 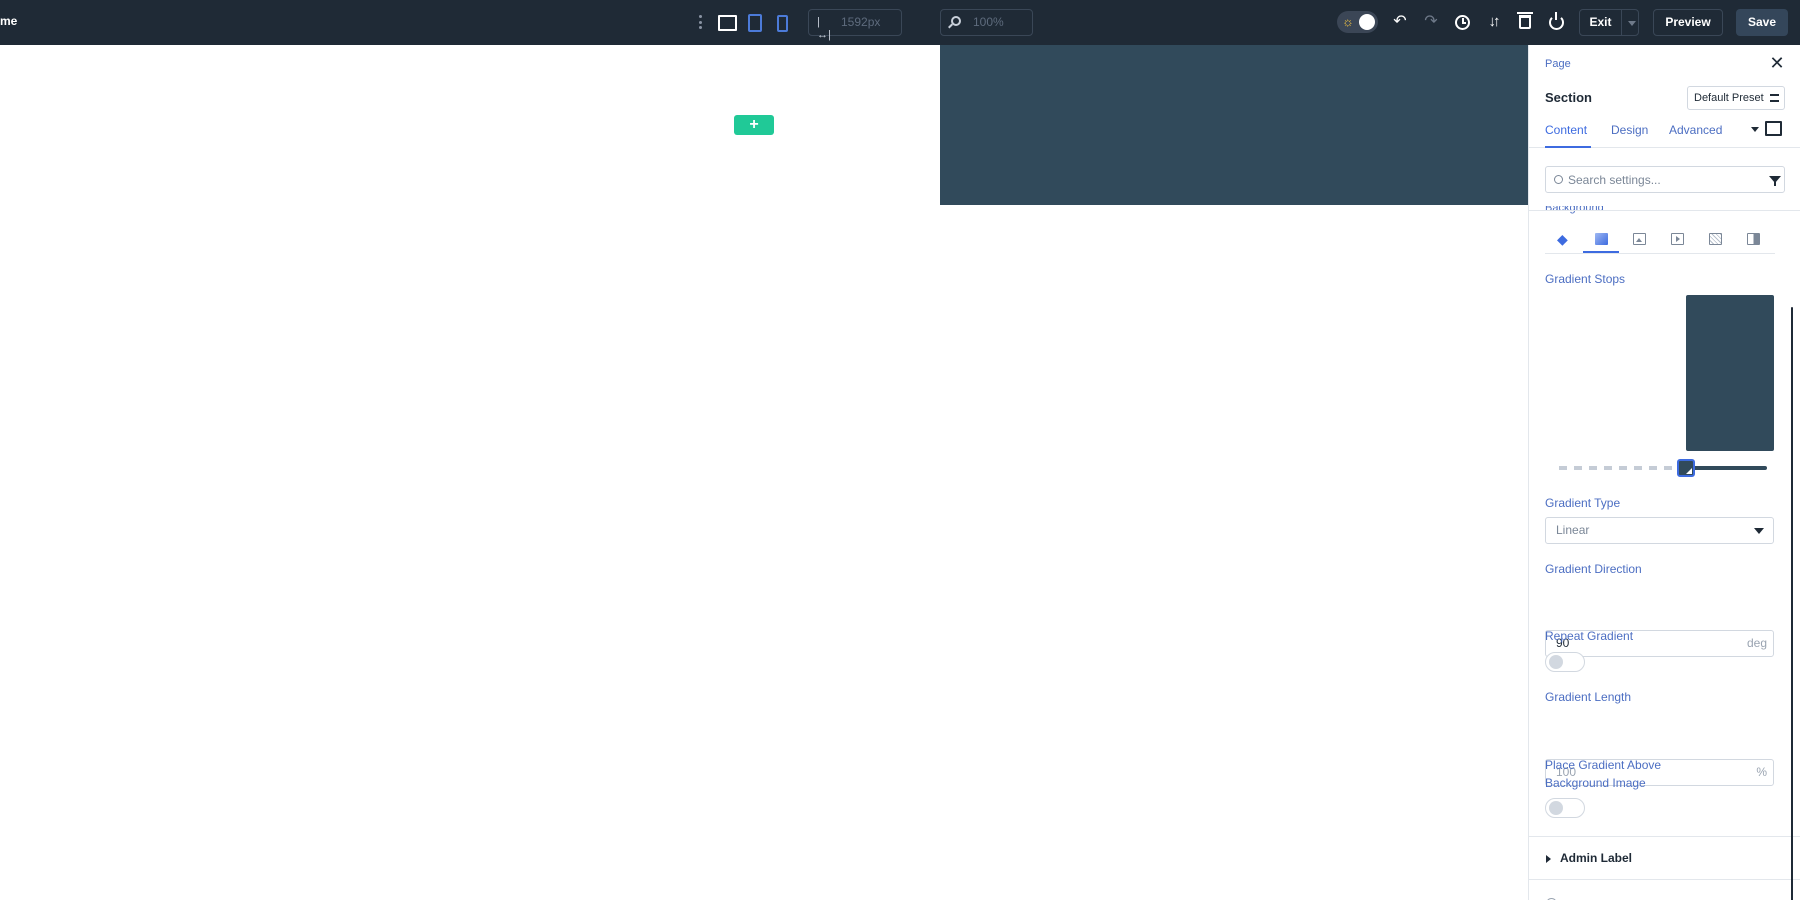 I want to click on caret-right-icon, so click(x=1548, y=859).